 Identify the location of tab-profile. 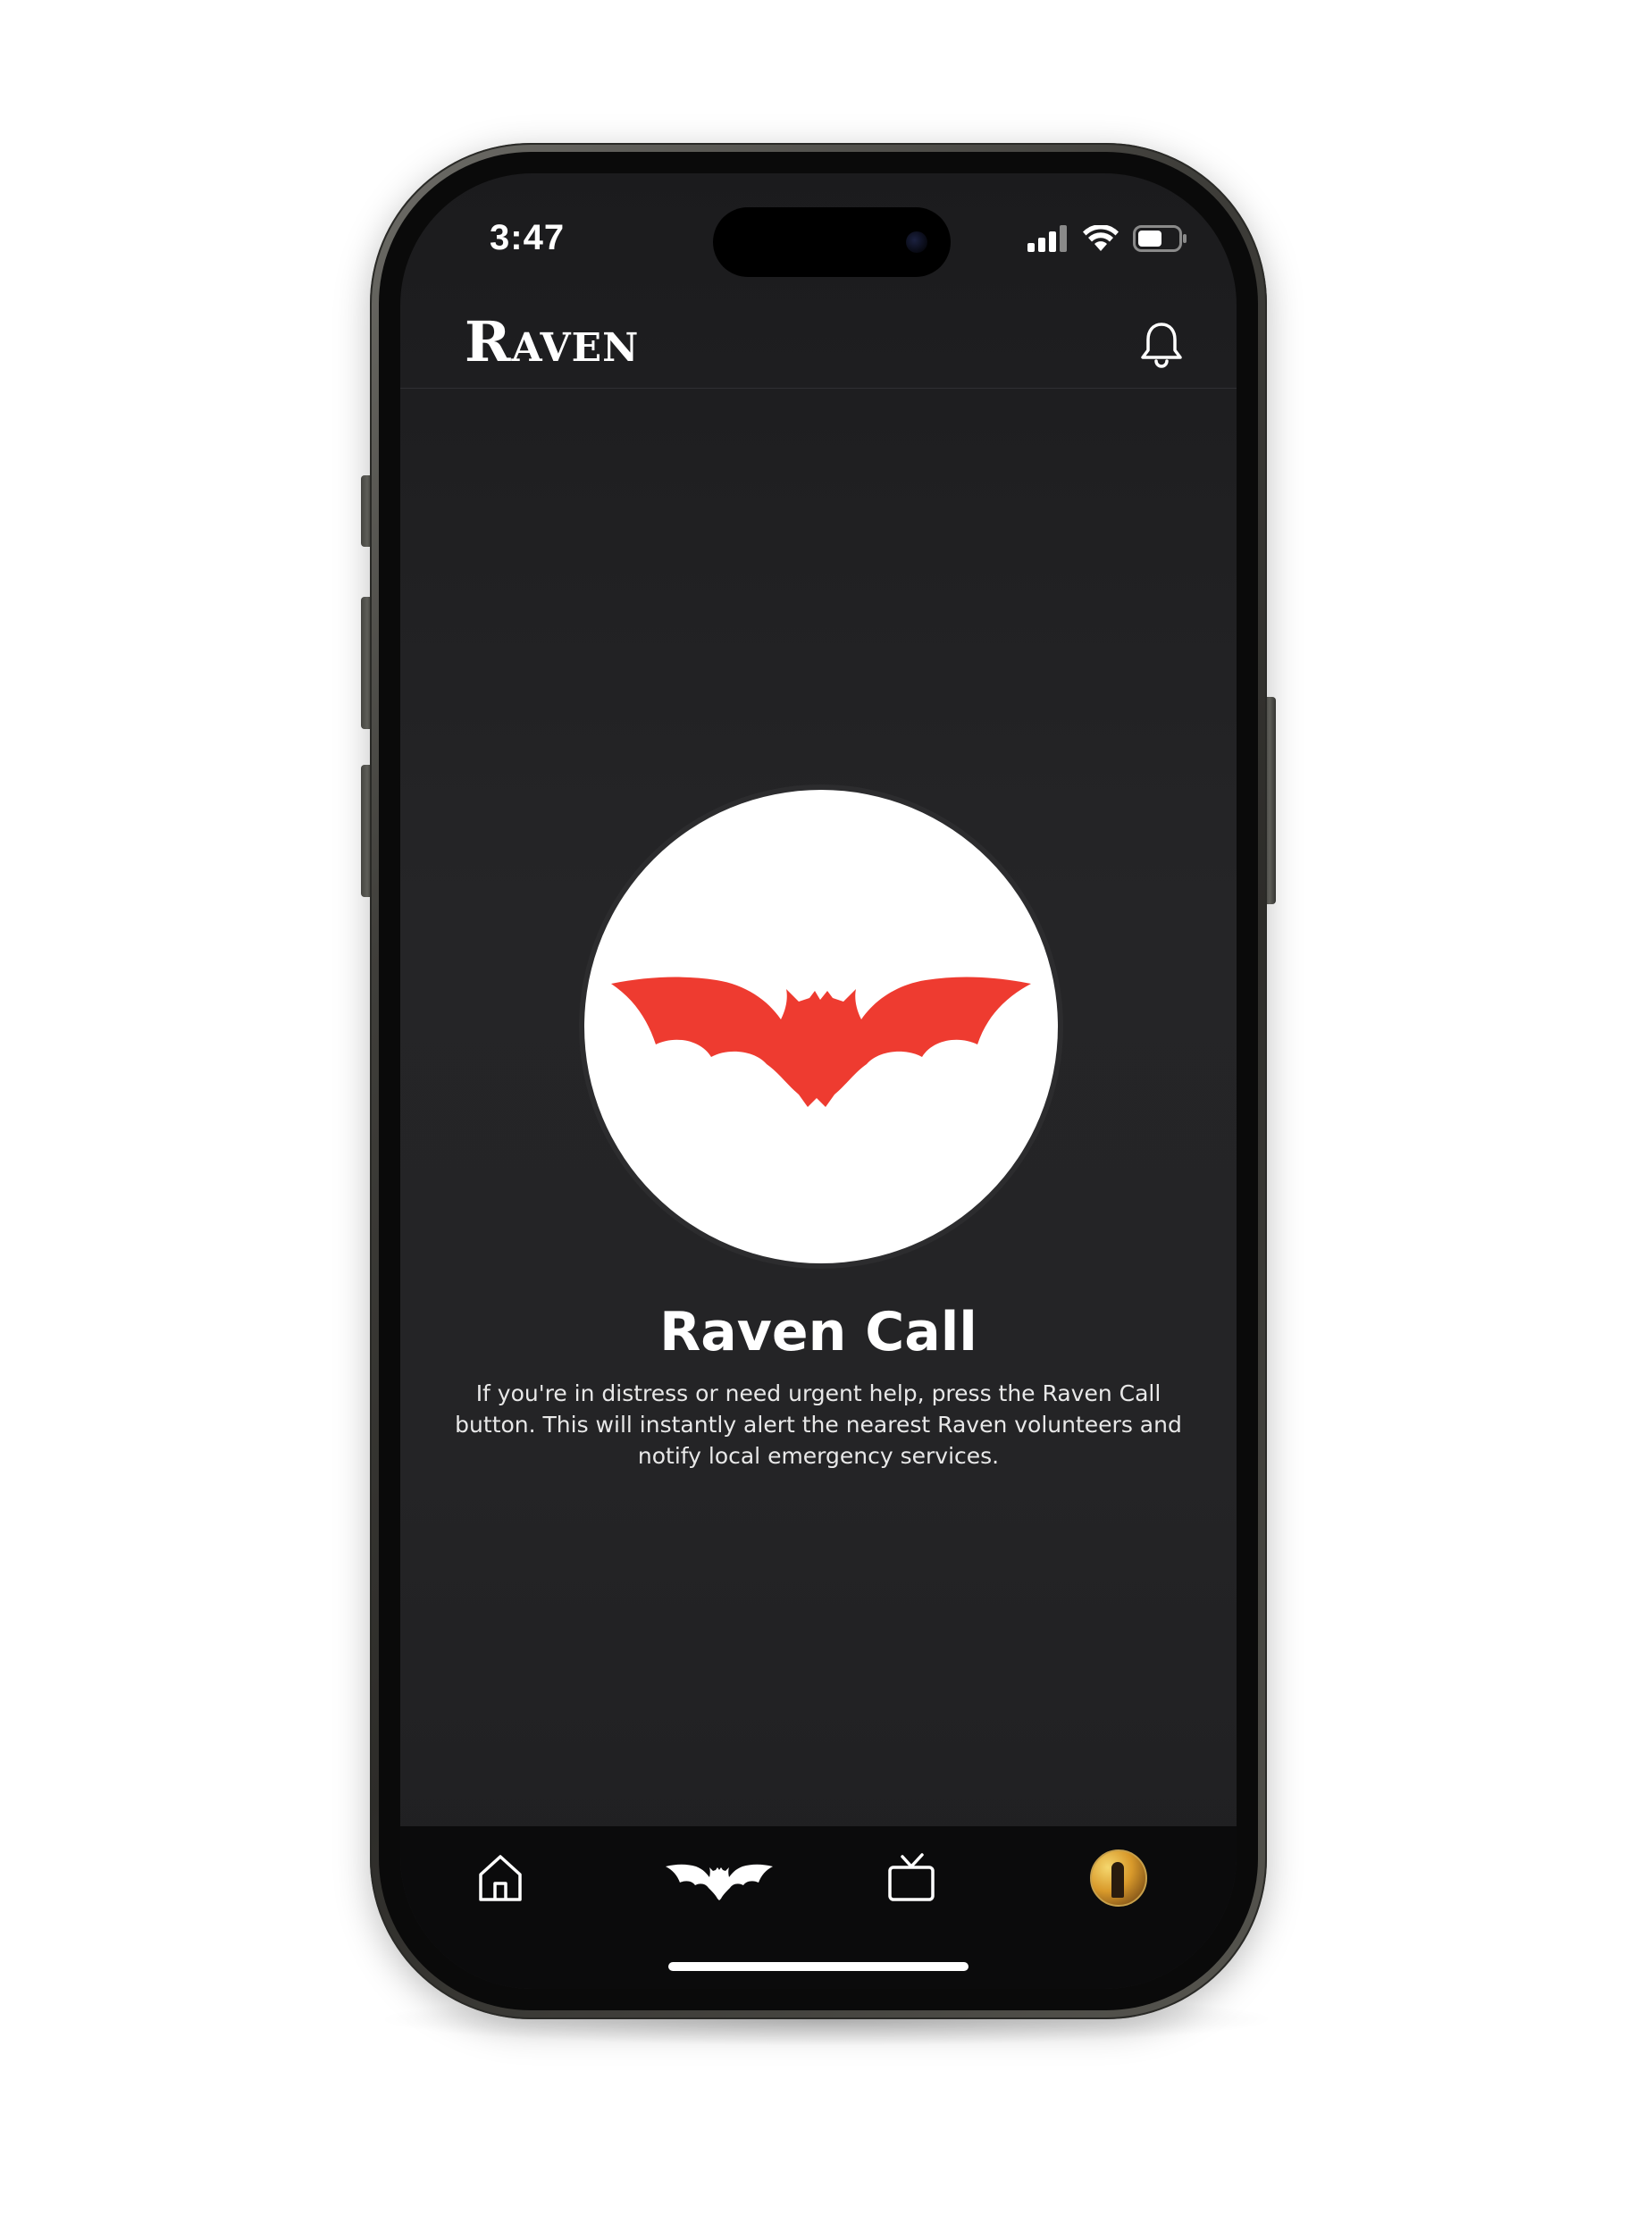
(1118, 1878).